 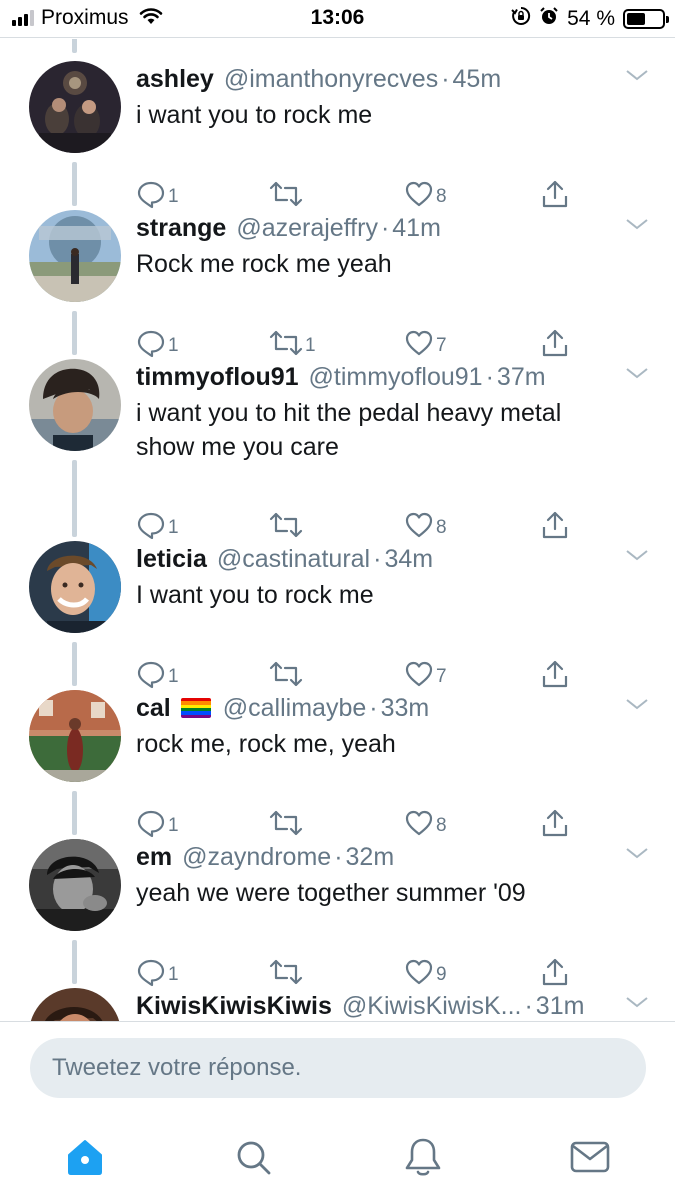 I want to click on alarm-icon, so click(x=549, y=18).